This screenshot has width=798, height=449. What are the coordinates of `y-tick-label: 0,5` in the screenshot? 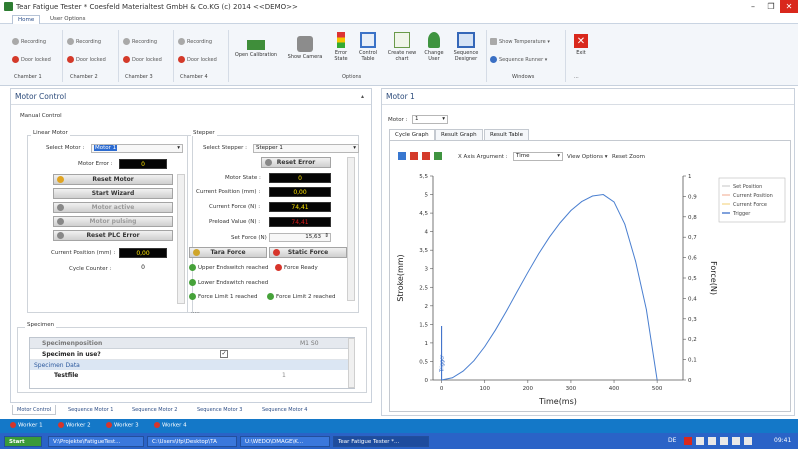 It's located at (423, 362).